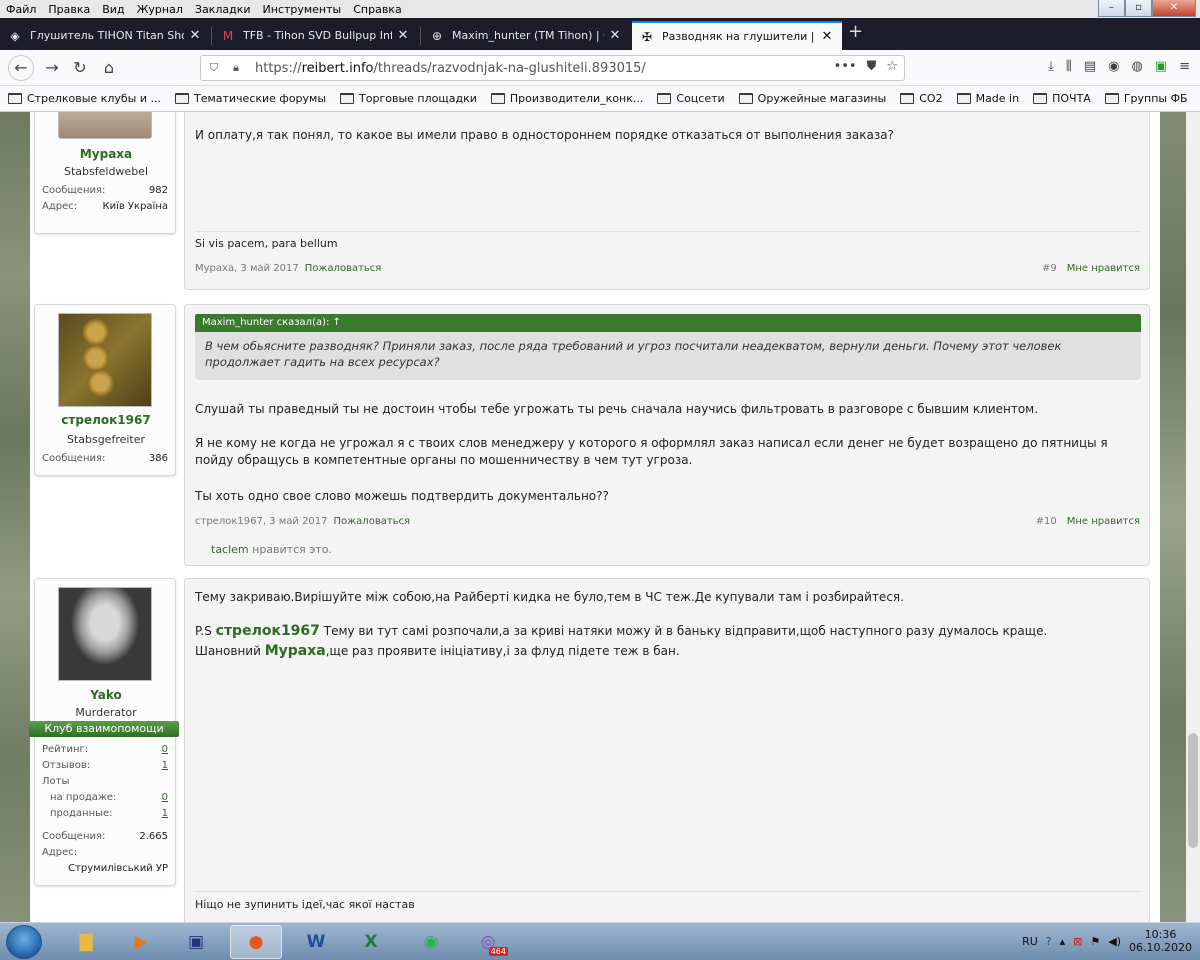  I want to click on tab-tfb: M TFB - Tihon SVD Bullpup Inform ✕, so click(315, 35).